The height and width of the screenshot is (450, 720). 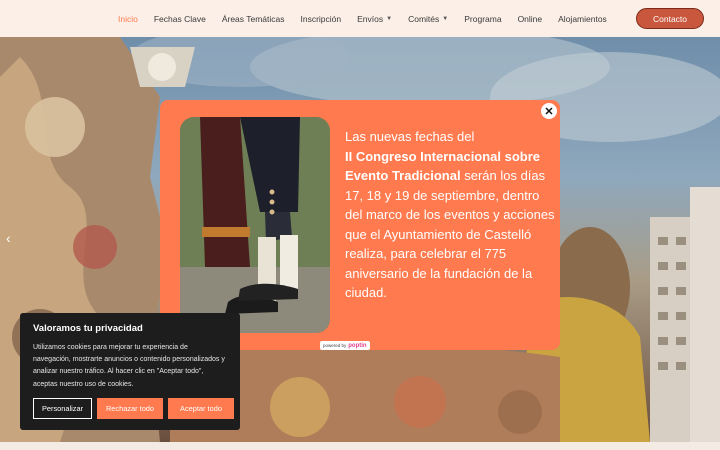 I want to click on nav-item-programa: Programa, so click(x=482, y=19).